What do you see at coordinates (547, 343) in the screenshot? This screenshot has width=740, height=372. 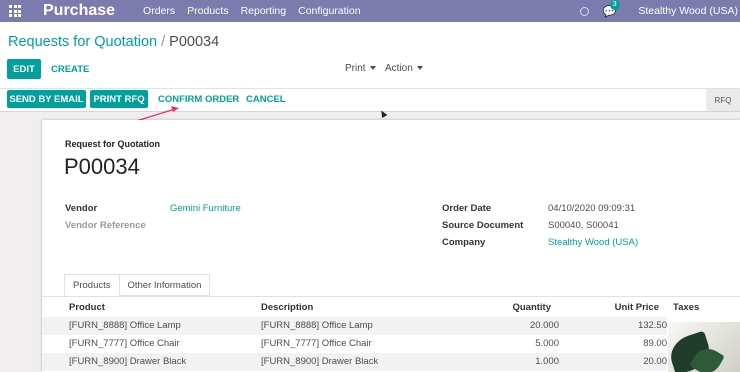 I see `quantity-cell: 5.000` at bounding box center [547, 343].